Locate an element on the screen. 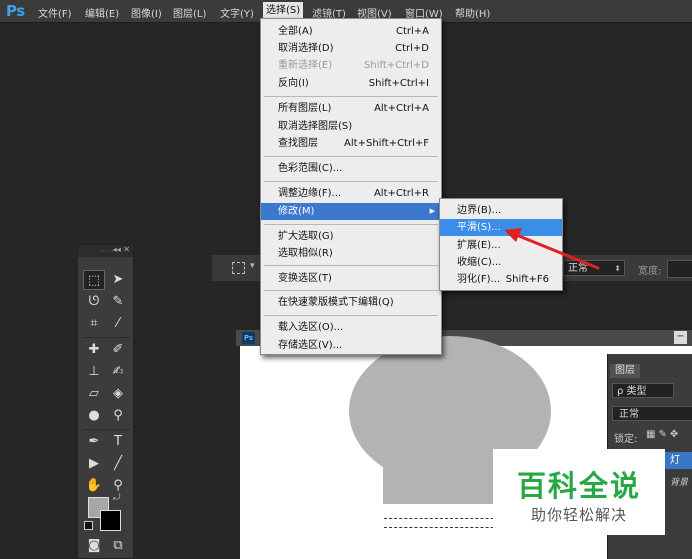  menu-item-grow: 扩大选取(G) is located at coordinates (351, 236).